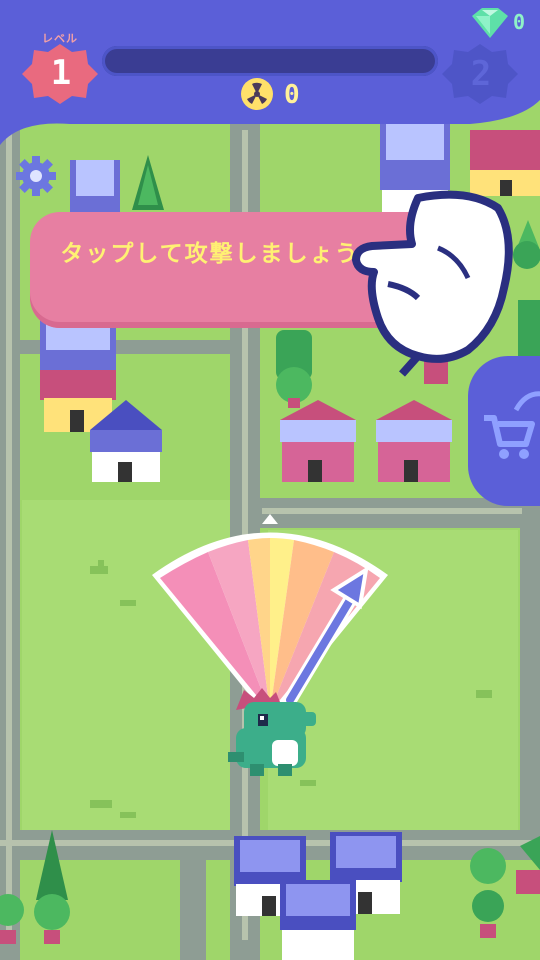 The height and width of the screenshot is (960, 540). What do you see at coordinates (294, 369) in the screenshot?
I see `tree` at bounding box center [294, 369].